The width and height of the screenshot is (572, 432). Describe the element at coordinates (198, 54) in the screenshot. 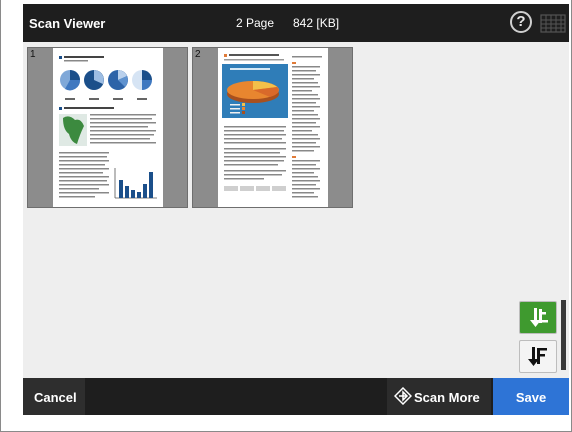

I see `thumbnail-number: 2` at that location.